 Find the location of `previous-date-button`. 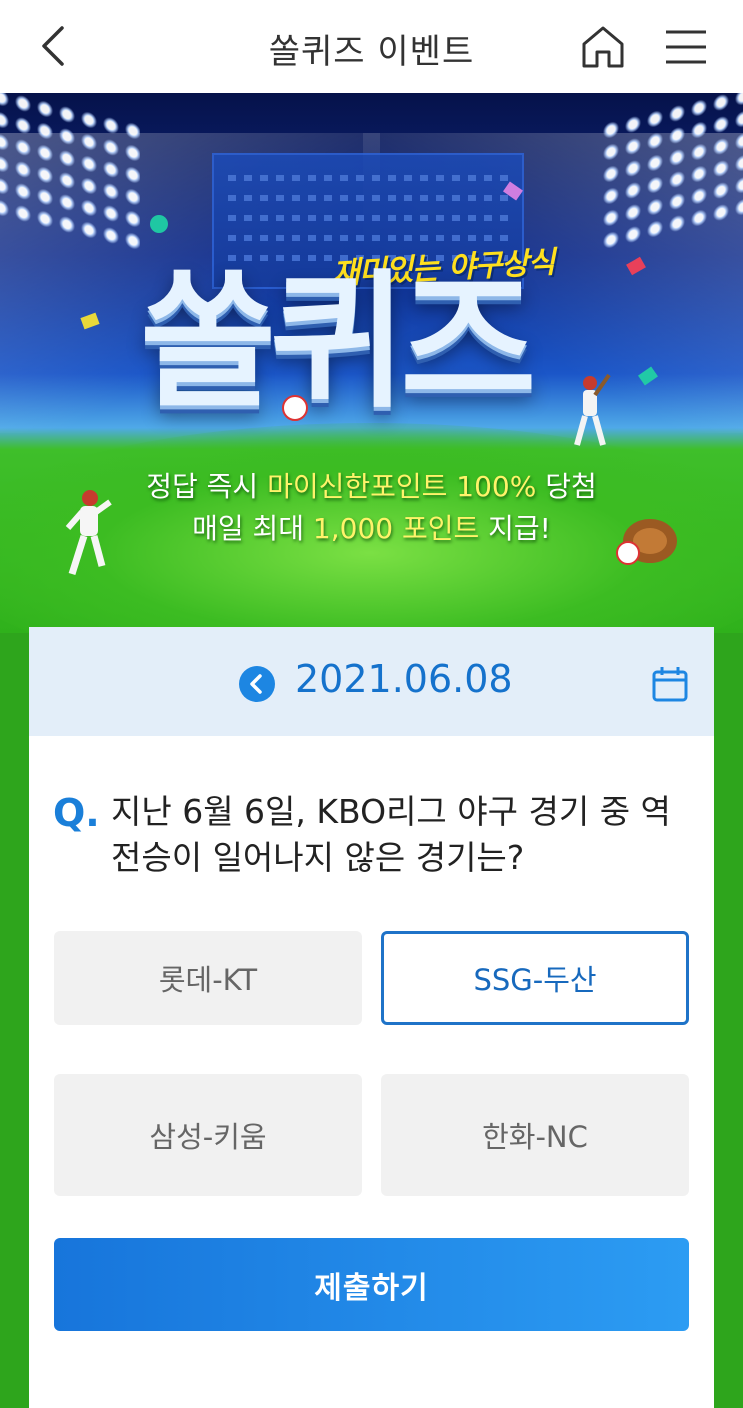

previous-date-button is located at coordinates (257, 684).